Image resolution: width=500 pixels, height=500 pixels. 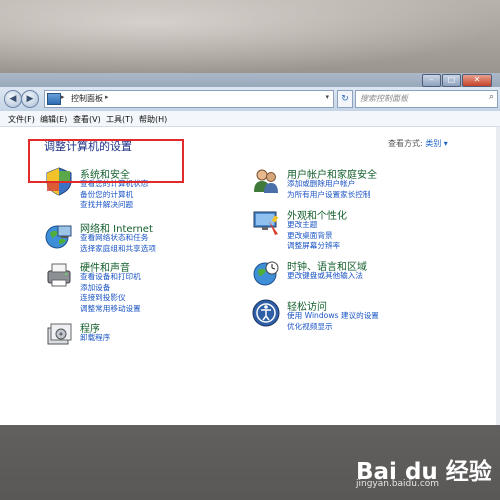 I want to click on programs-icon, so click(x=59, y=335).